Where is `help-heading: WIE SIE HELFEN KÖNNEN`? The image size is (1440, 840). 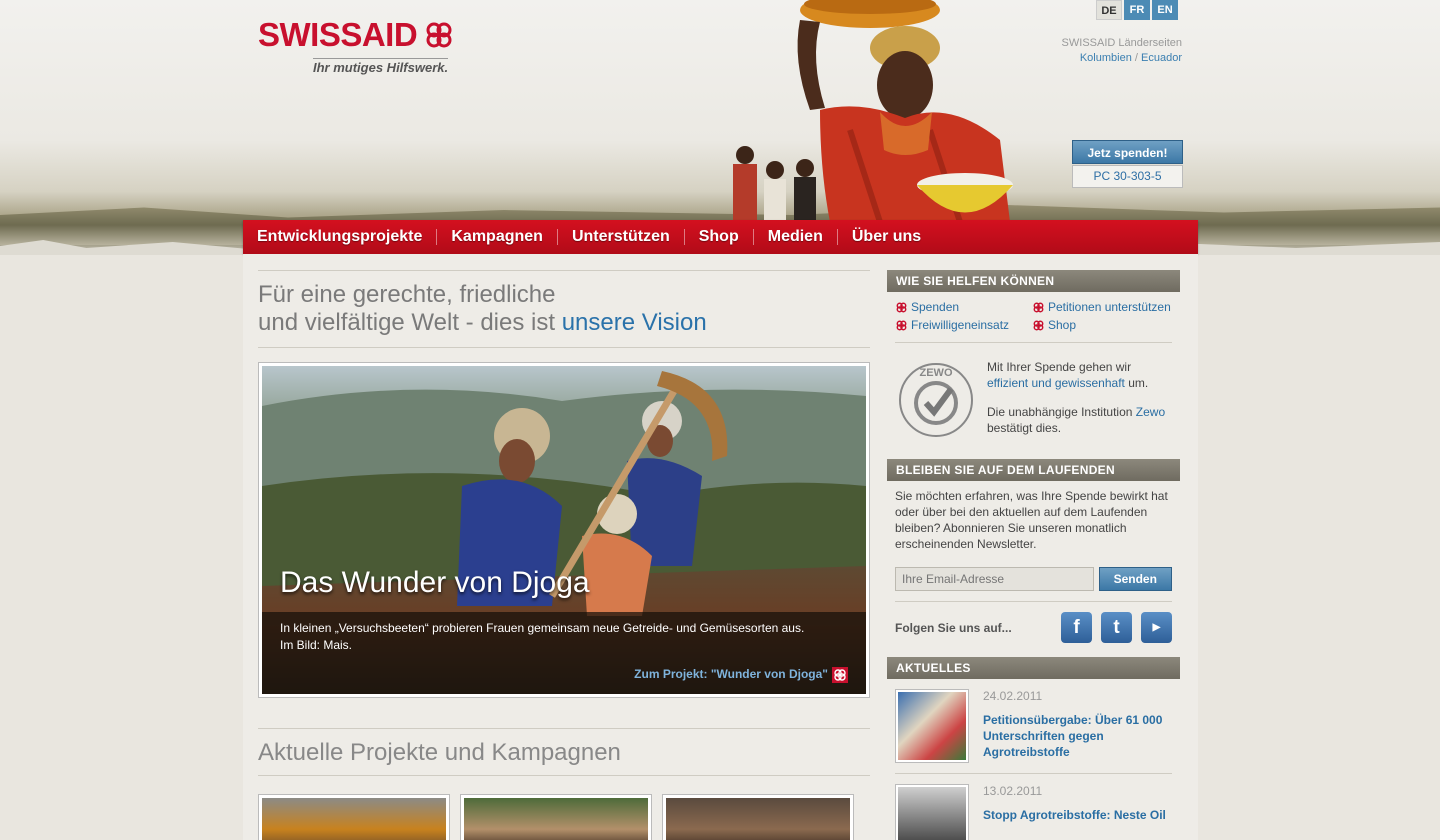 help-heading: WIE SIE HELFEN KÖNNEN is located at coordinates (1033, 281).